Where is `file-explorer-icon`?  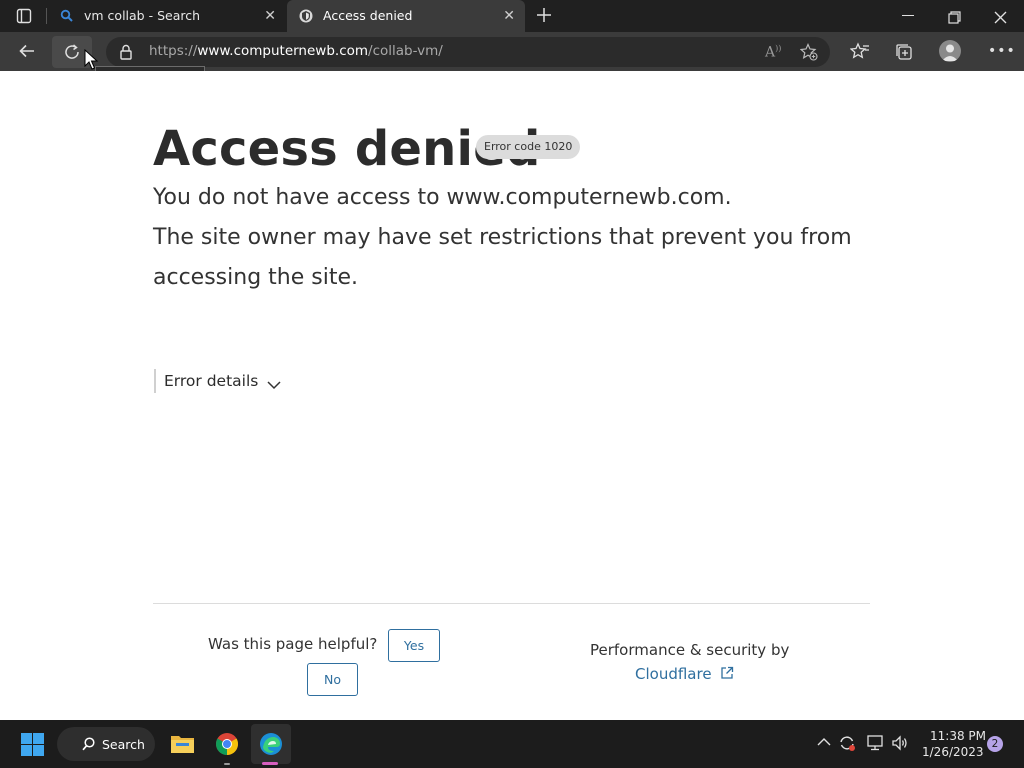
file-explorer-icon is located at coordinates (182, 743).